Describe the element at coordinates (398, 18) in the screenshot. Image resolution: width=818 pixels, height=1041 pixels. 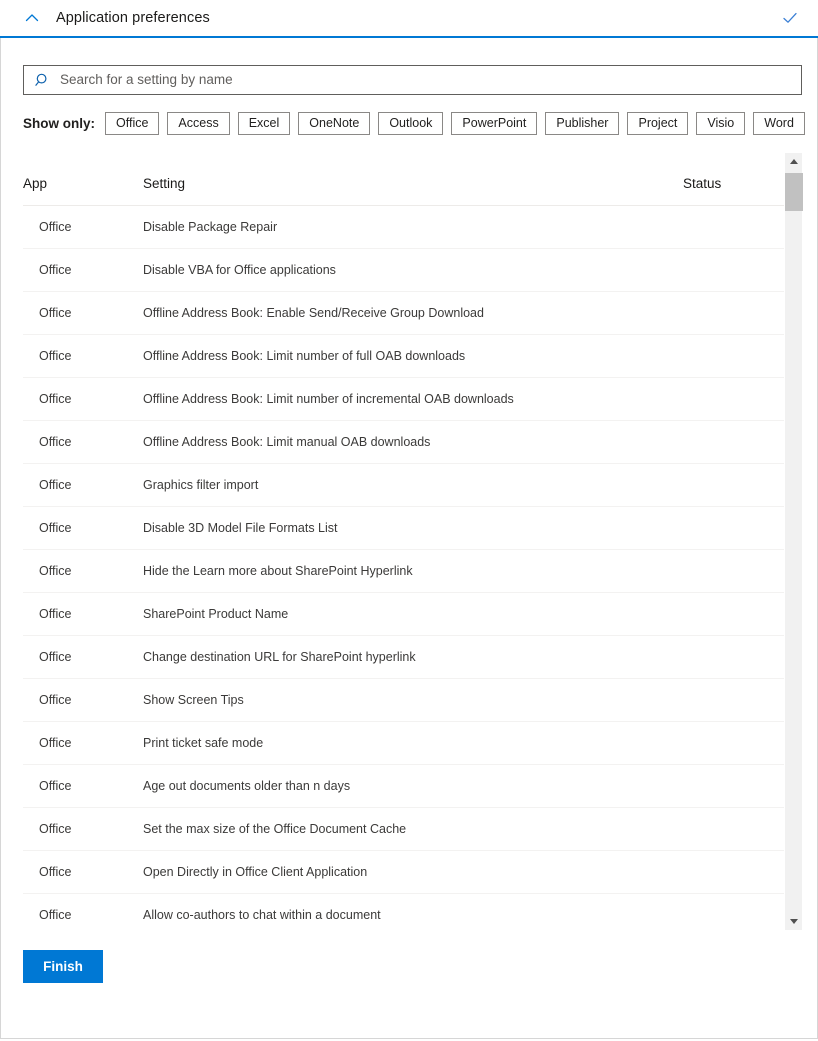
I see `header-left-group: Application preferences` at that location.